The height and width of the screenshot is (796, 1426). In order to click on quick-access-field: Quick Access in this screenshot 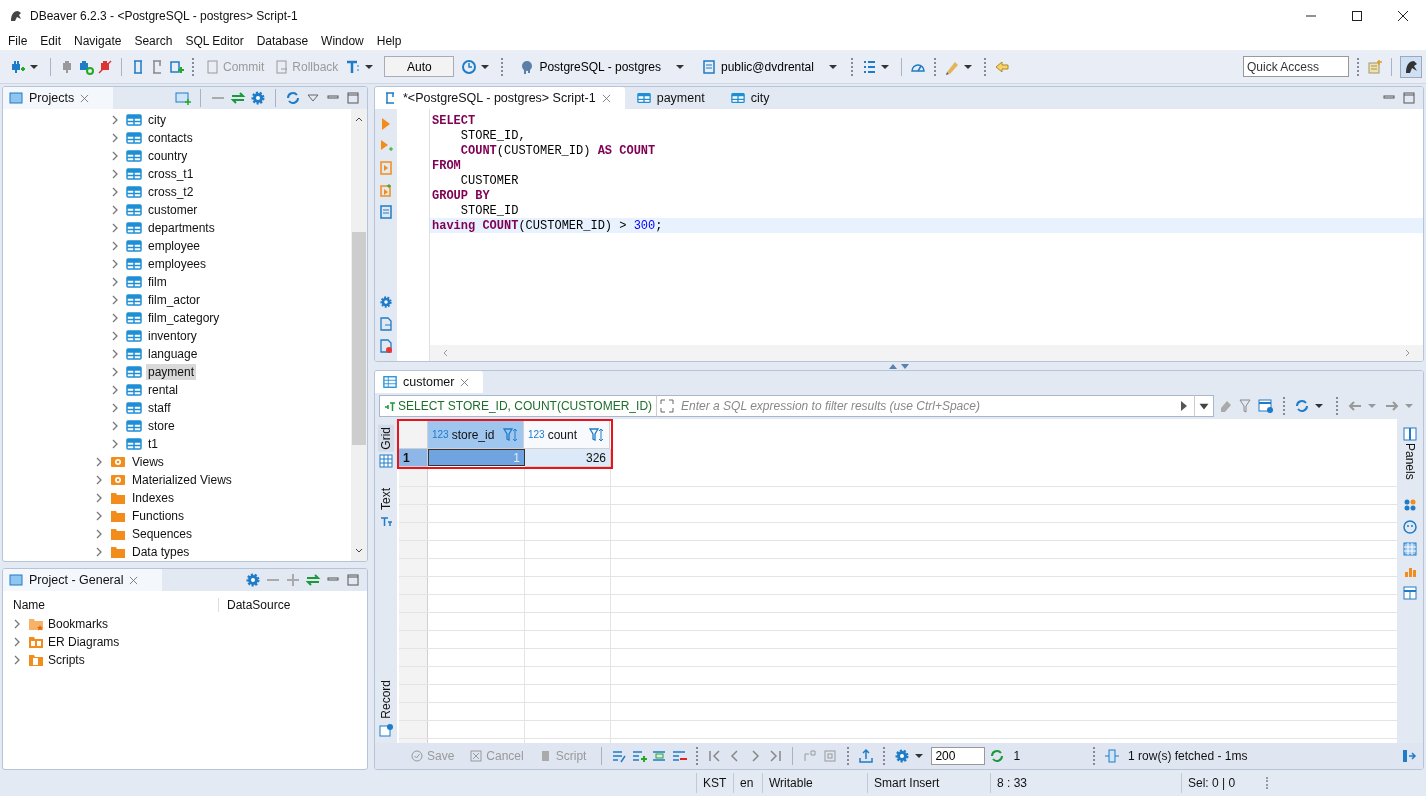, I will do `click(1296, 66)`.